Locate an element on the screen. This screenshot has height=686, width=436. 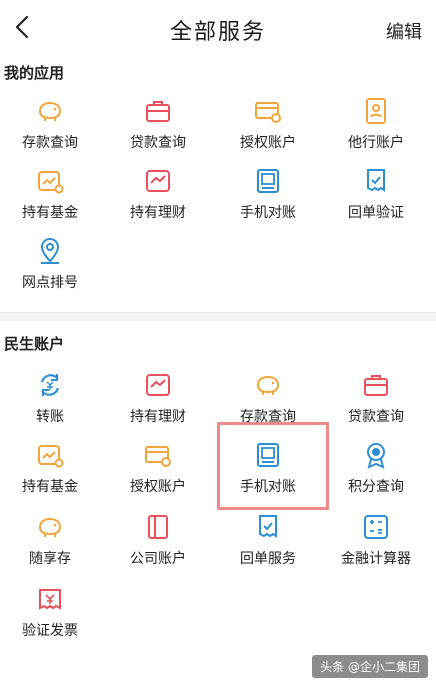
company-book-icon is located at coordinates (158, 527).